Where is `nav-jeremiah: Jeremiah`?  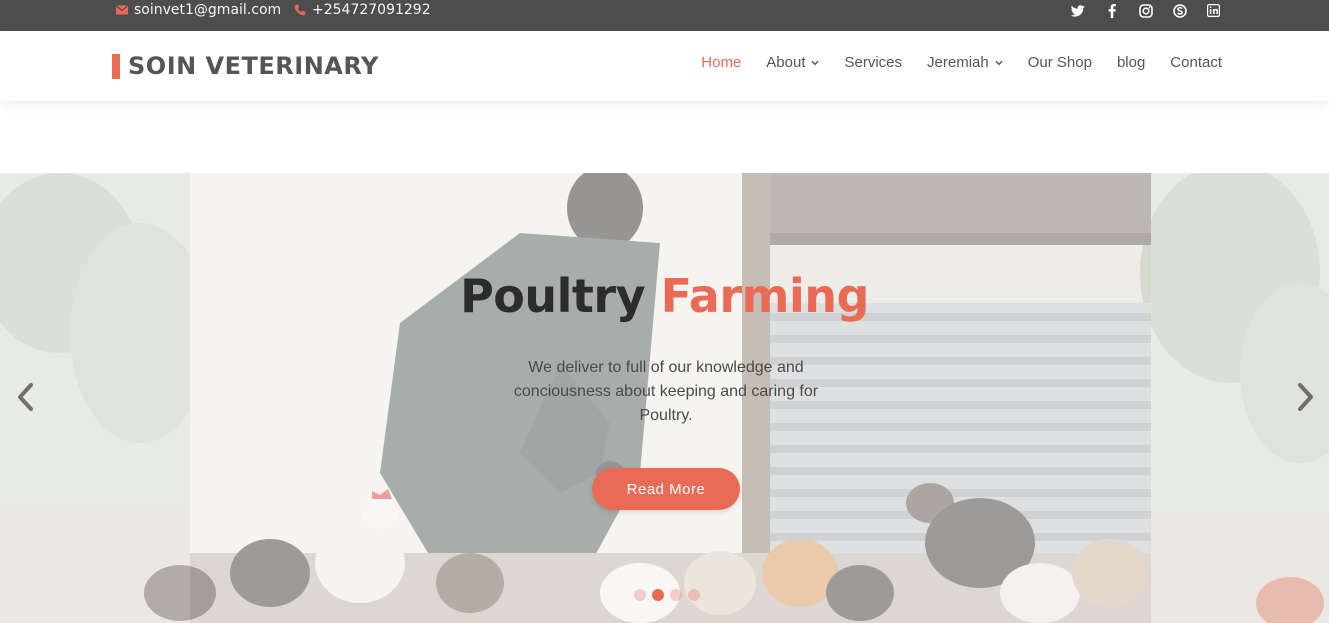
nav-jeremiah: Jeremiah is located at coordinates (965, 62).